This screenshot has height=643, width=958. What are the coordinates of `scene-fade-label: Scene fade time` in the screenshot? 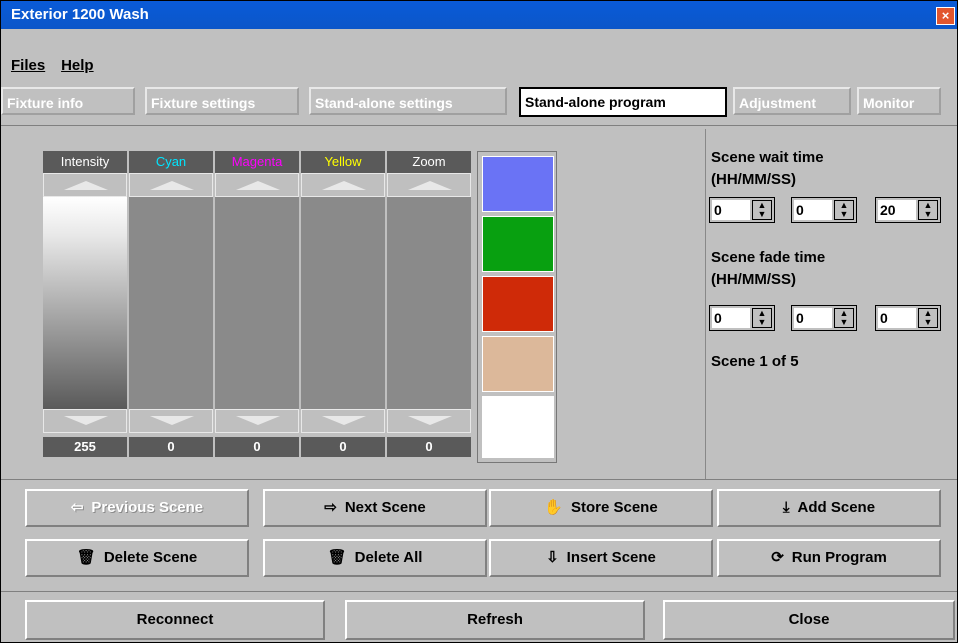 It's located at (768, 257).